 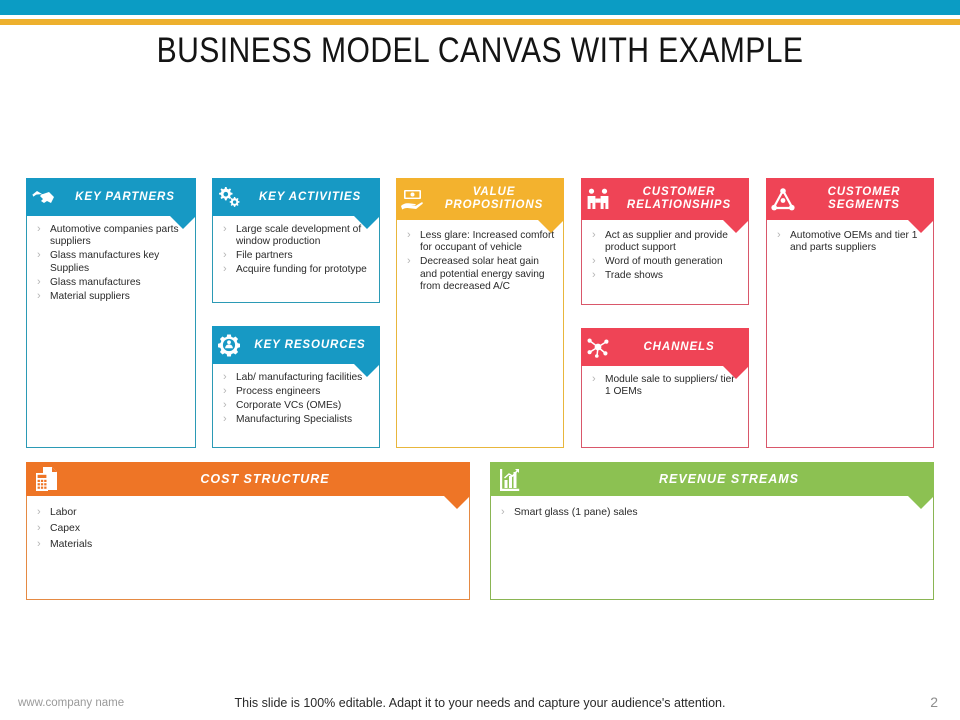 I want to click on value-propositions-title-line1: VALUE, so click(x=494, y=192).